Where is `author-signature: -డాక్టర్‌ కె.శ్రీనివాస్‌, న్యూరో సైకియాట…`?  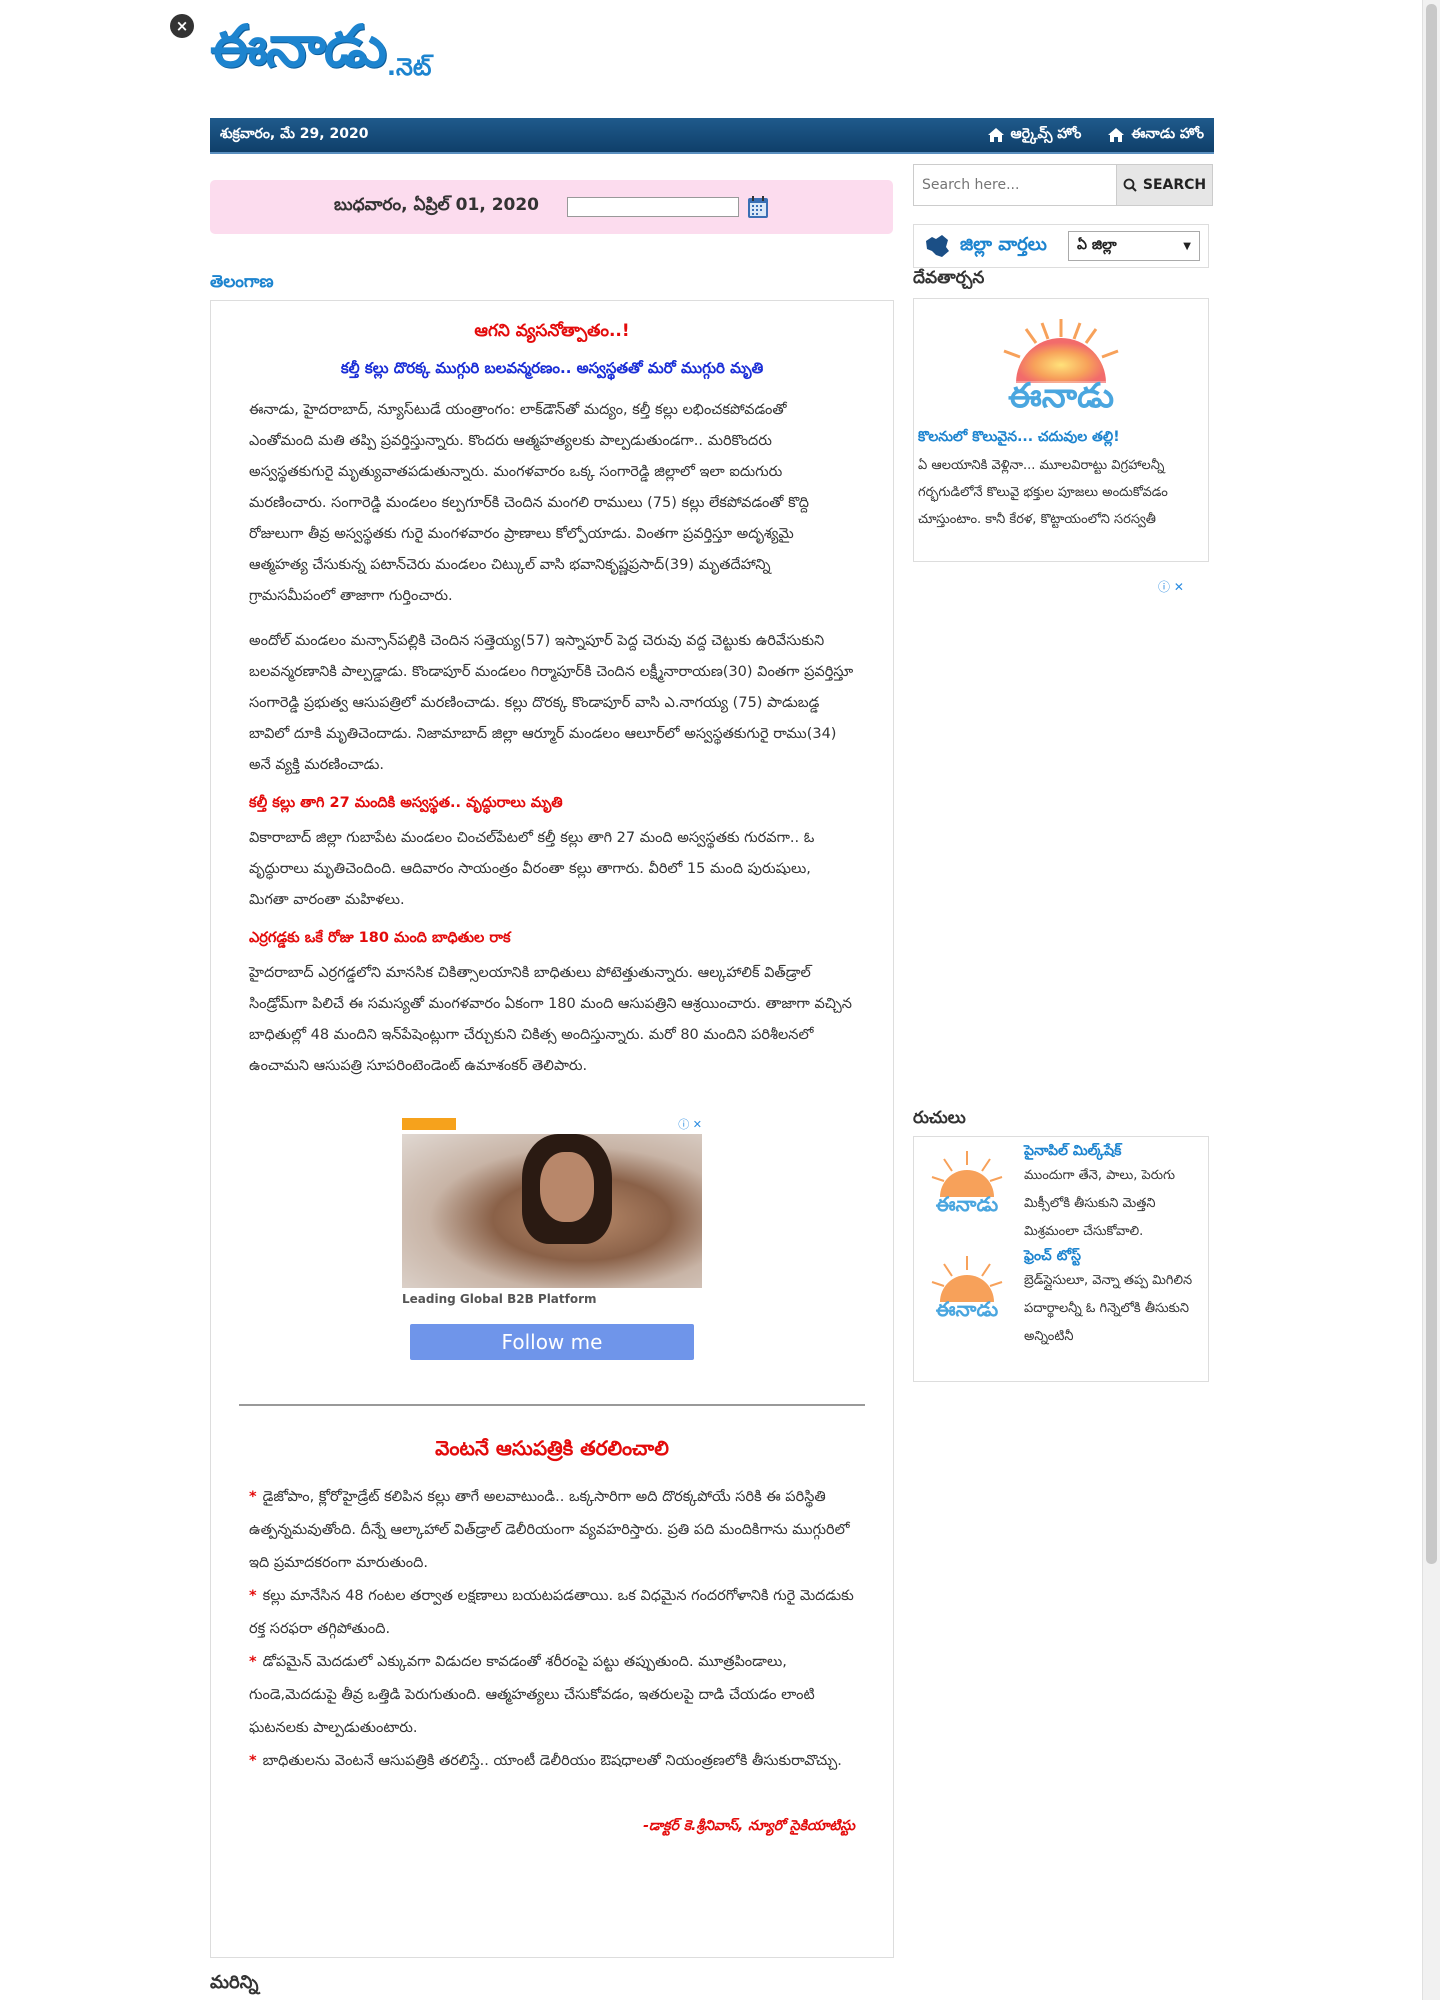 author-signature: -డాక్టర్‌ కె.శ్రీనివాస్‌, న్యూరో సైకియాట… is located at coordinates (749, 1826).